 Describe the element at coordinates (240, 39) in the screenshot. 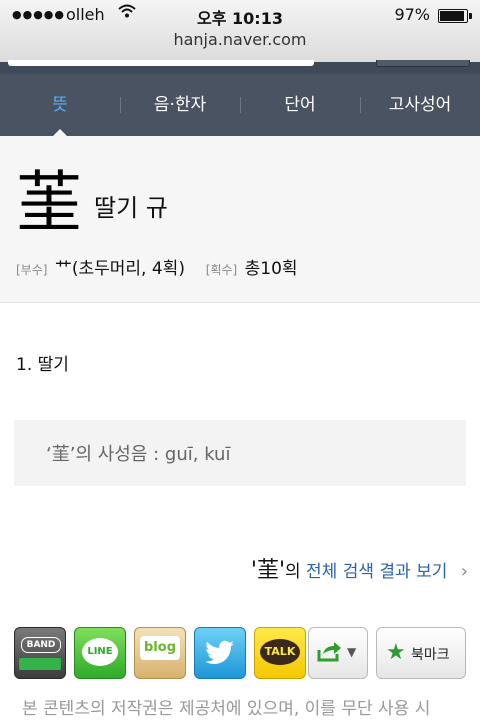

I see `url-label: hanja.naver.com` at that location.